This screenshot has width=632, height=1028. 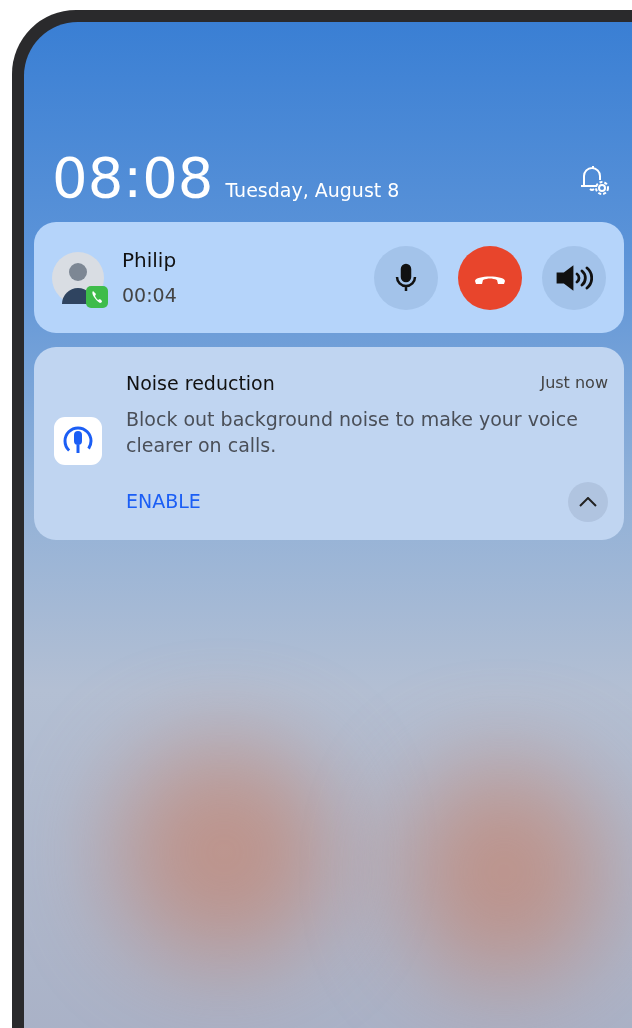 What do you see at coordinates (133, 178) in the screenshot?
I see `clock-time: 08:08` at bounding box center [133, 178].